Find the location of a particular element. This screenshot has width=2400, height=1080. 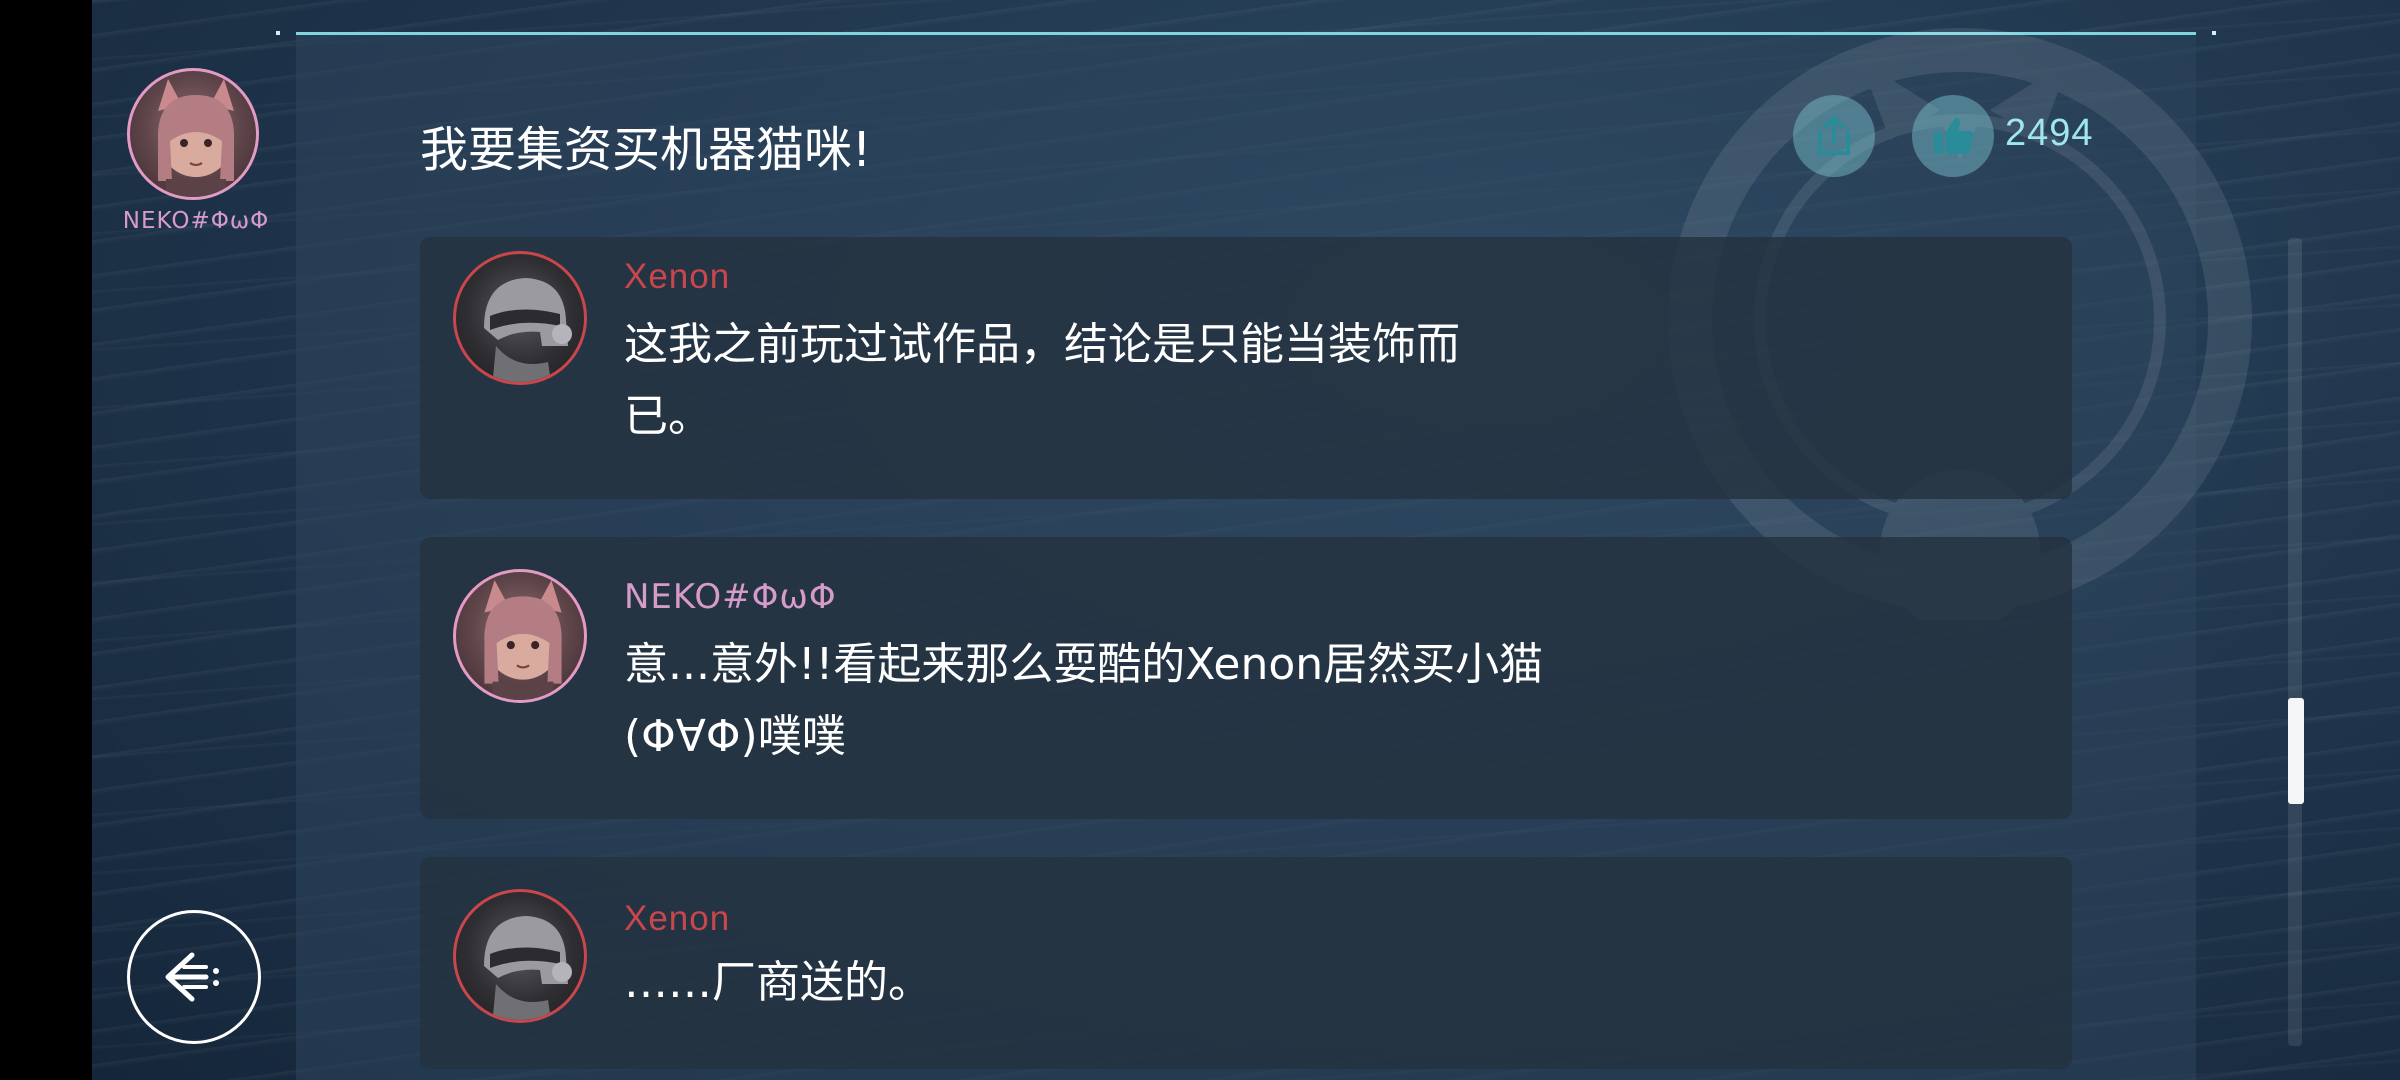

comment-line: 意...意外!!看起来那么耍酷的Xenon居然买小猫 is located at coordinates (1084, 664).